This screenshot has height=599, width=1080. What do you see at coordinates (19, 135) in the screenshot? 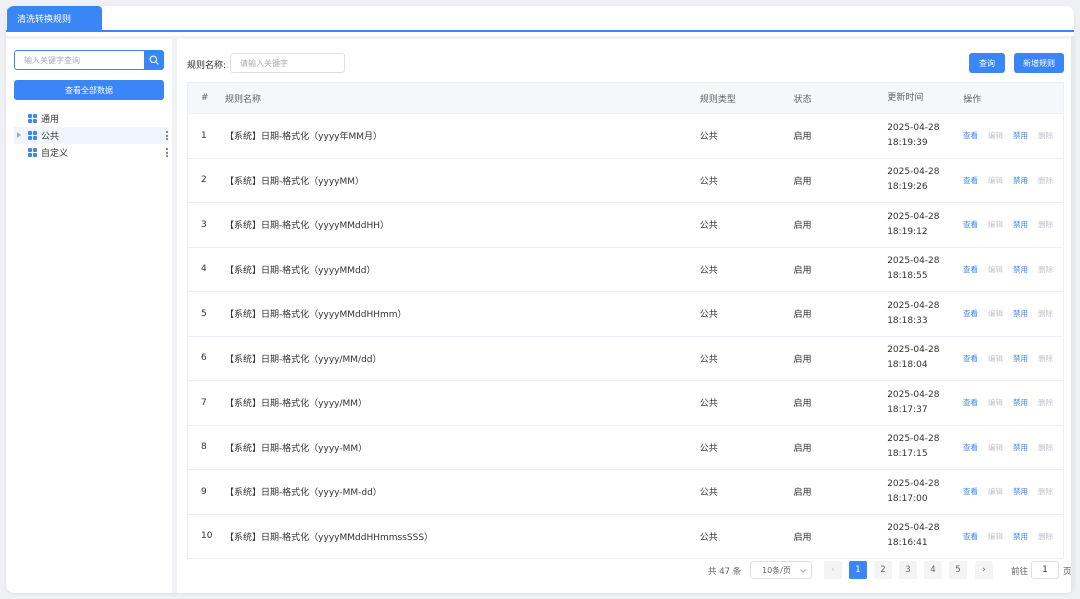
I see `caret-right-icon` at bounding box center [19, 135].